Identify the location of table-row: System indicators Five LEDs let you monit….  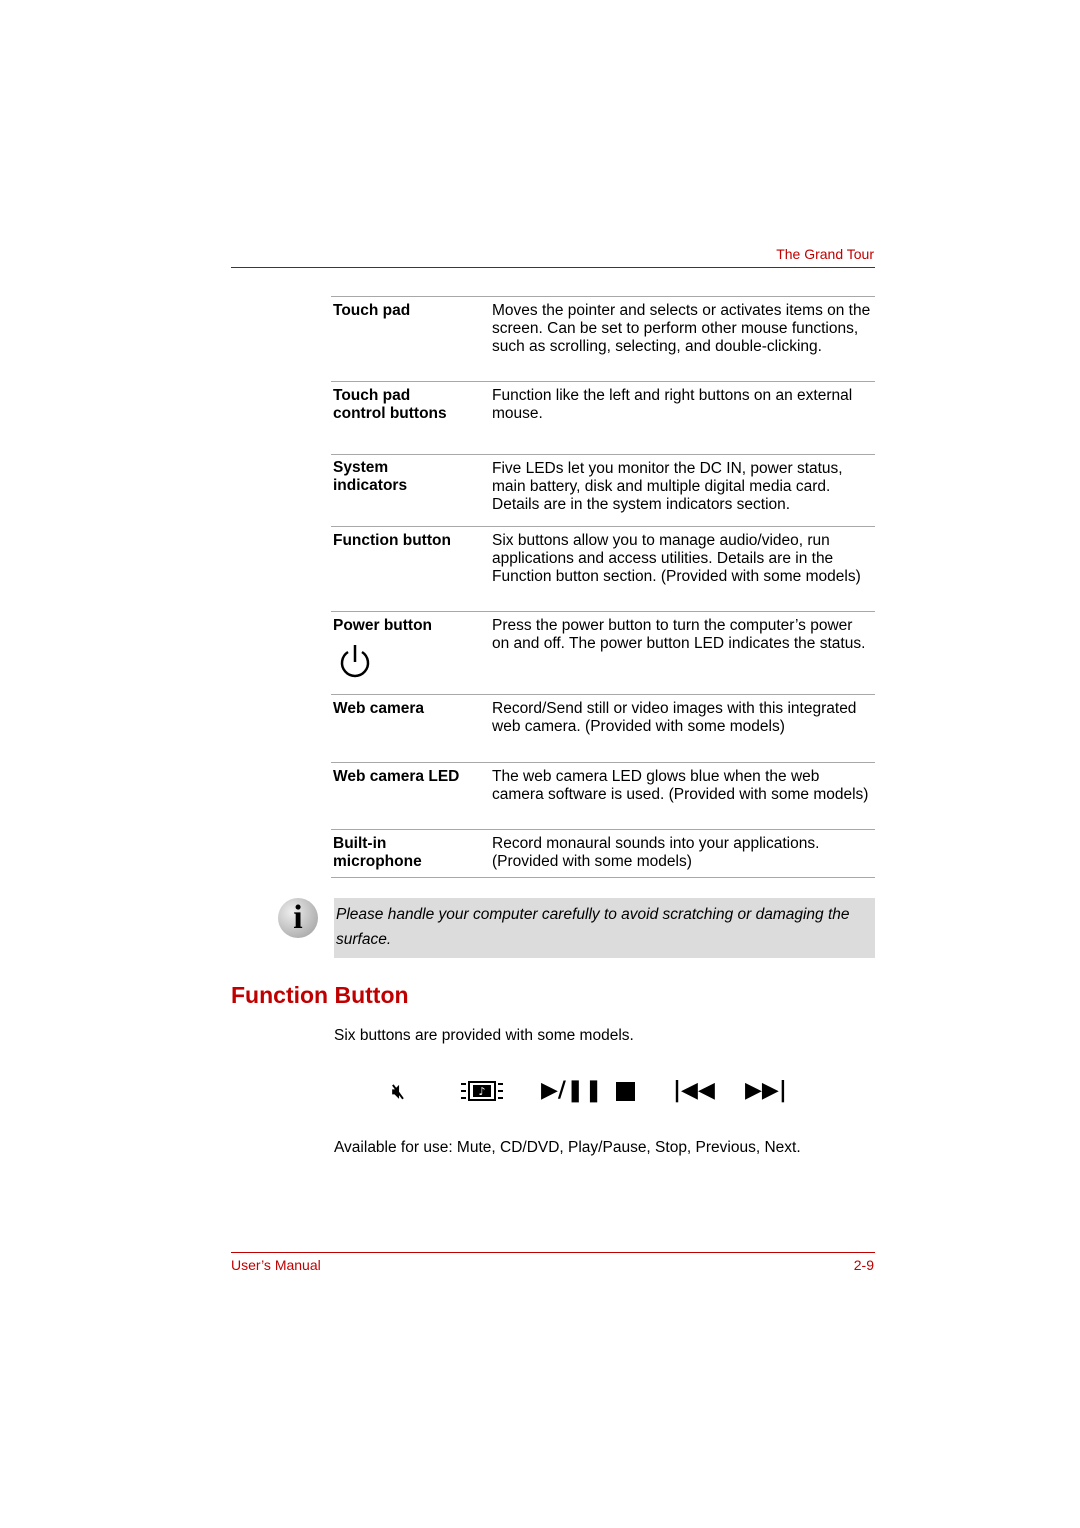
(603, 490).